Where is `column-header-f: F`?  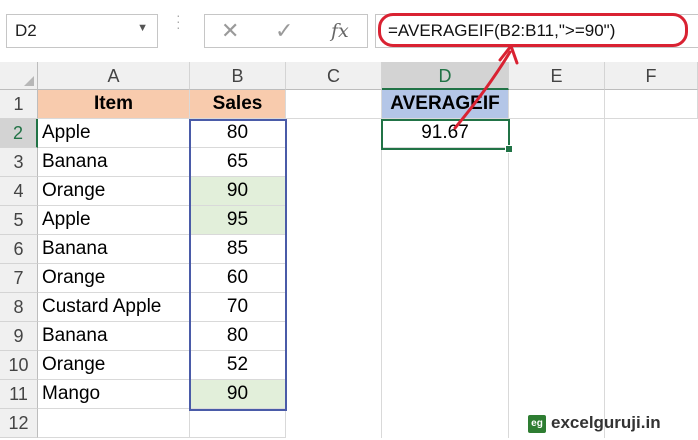
column-header-f: F is located at coordinates (651, 76).